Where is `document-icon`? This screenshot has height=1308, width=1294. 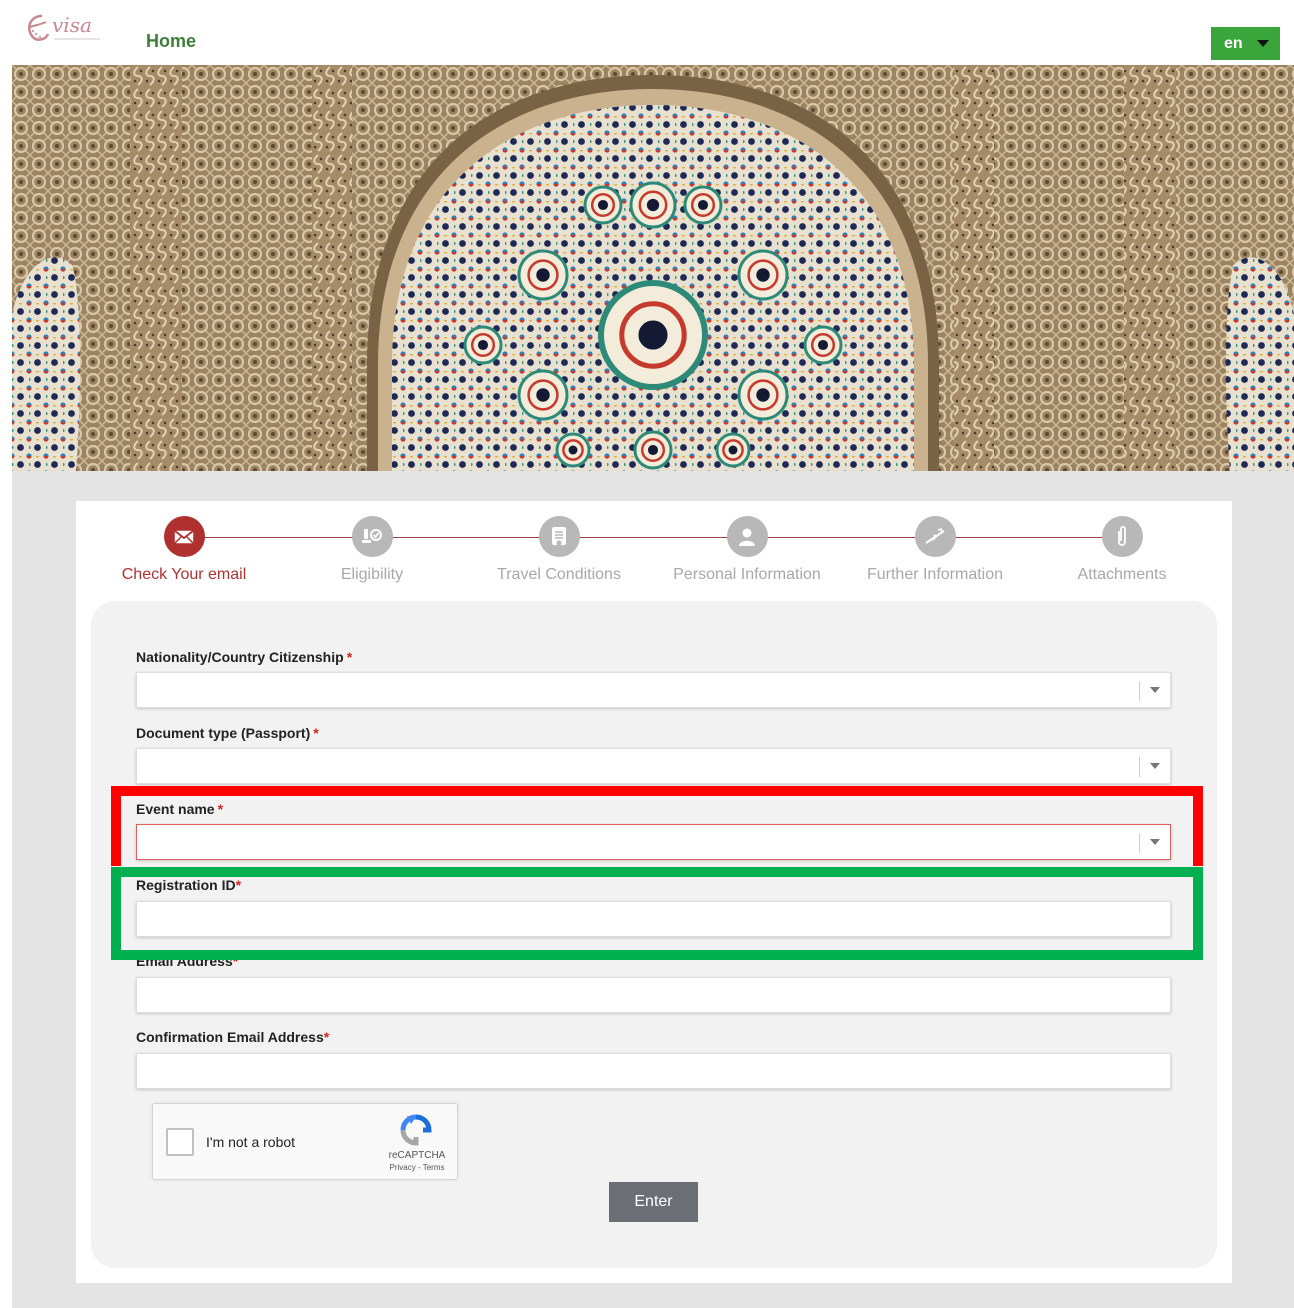
document-icon is located at coordinates (559, 536).